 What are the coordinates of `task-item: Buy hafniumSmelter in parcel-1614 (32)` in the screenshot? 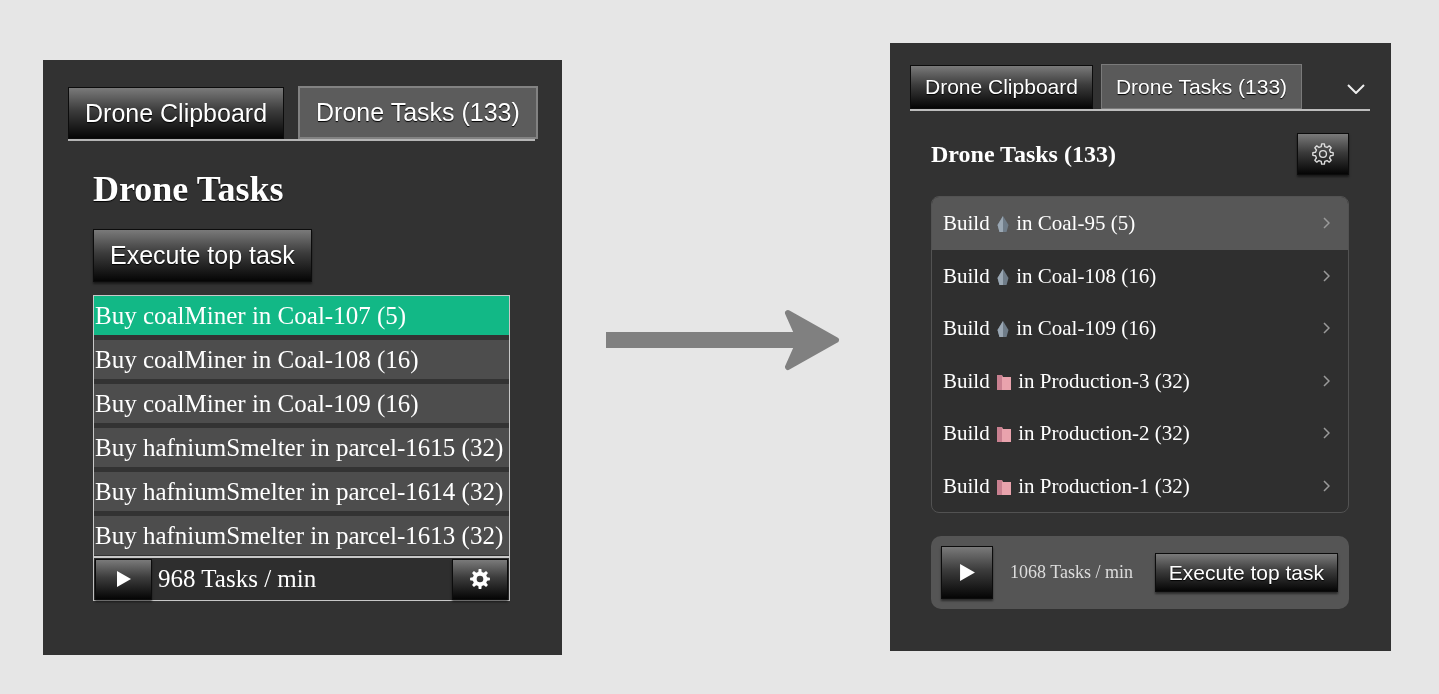 It's located at (301, 491).